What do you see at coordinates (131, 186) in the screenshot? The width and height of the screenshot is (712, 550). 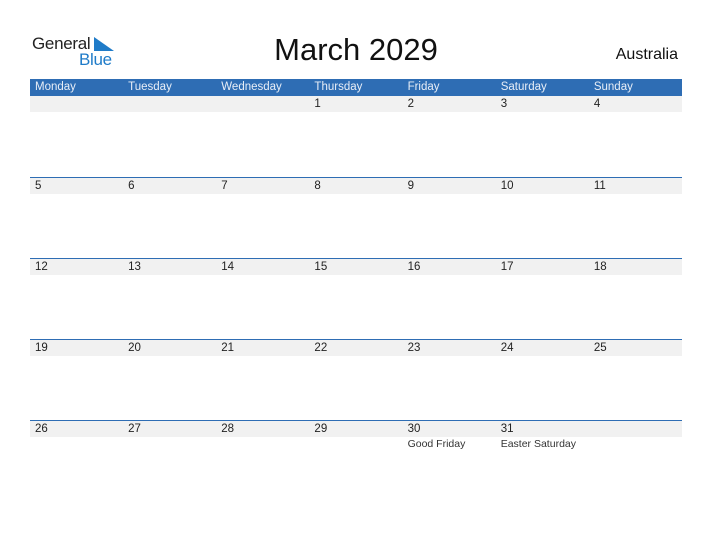 I see `date-number: 6` at bounding box center [131, 186].